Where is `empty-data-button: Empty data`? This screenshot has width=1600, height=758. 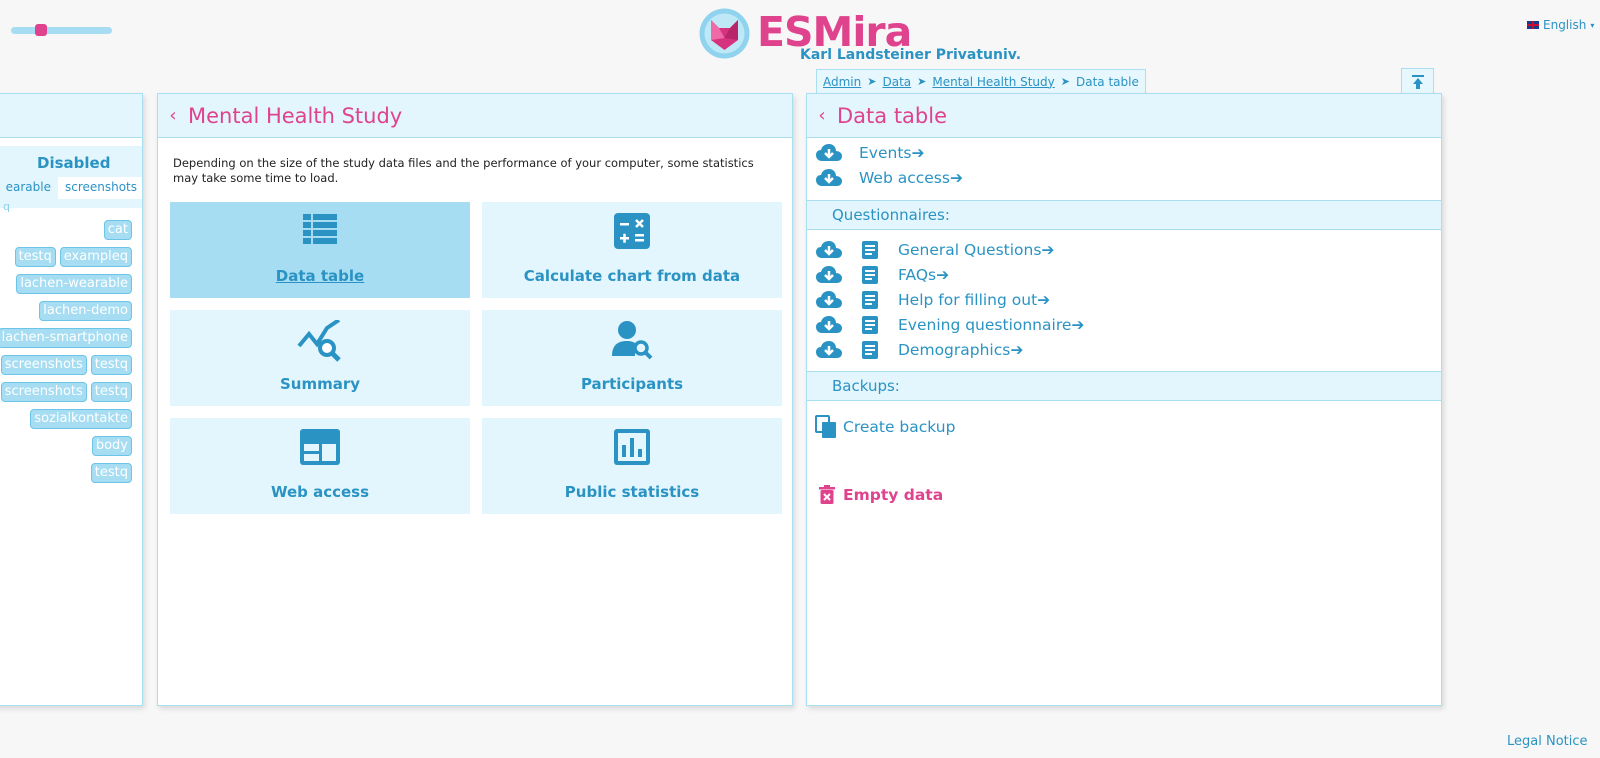
empty-data-button: Empty data is located at coordinates (881, 494).